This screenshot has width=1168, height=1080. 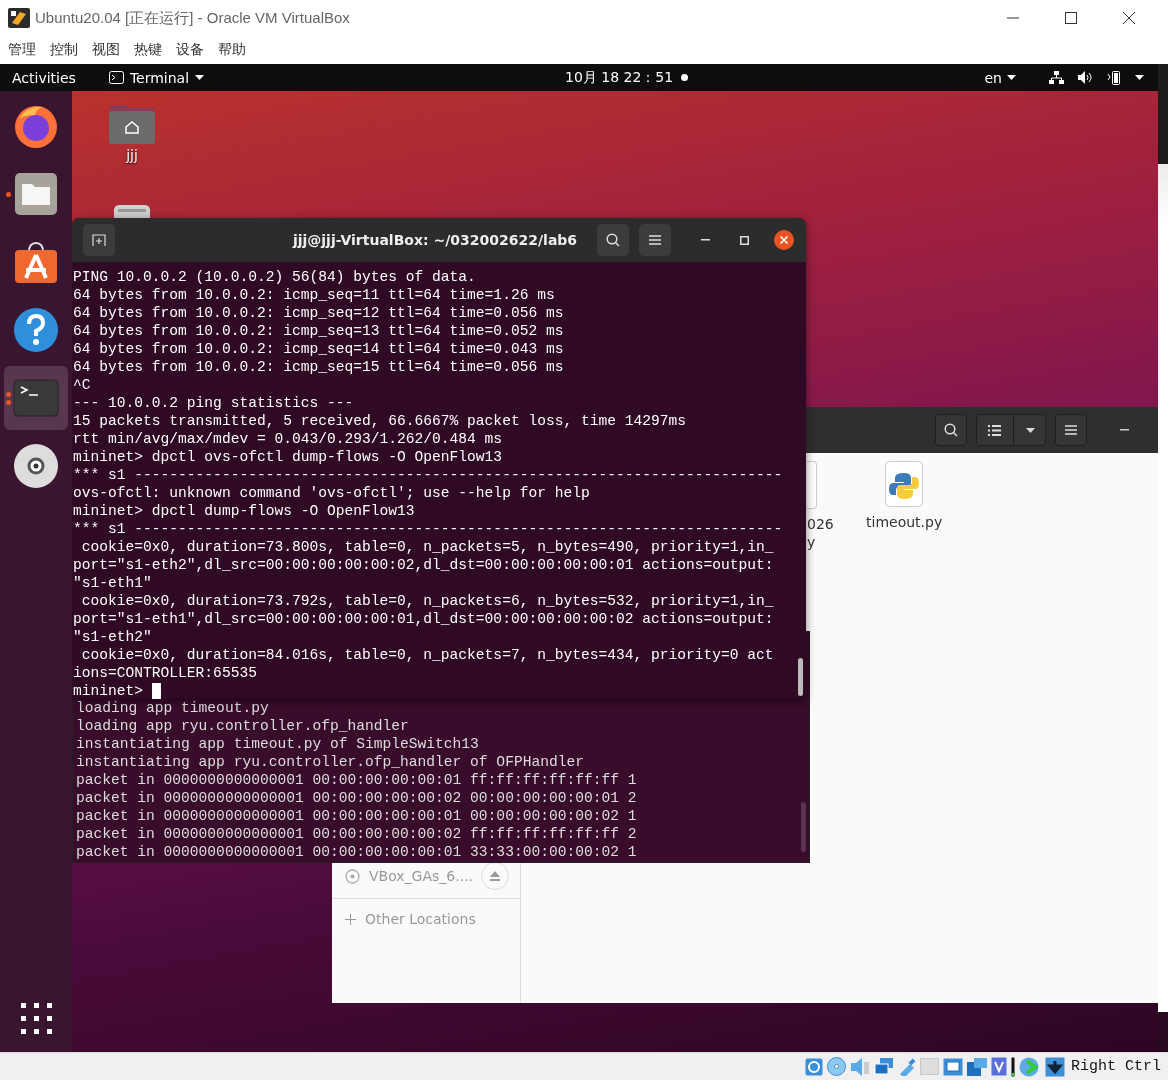 What do you see at coordinates (192, 18) in the screenshot?
I see `window-title: Ubuntu20.04 [正在运行] - Oracle VM VirtualBox` at bounding box center [192, 18].